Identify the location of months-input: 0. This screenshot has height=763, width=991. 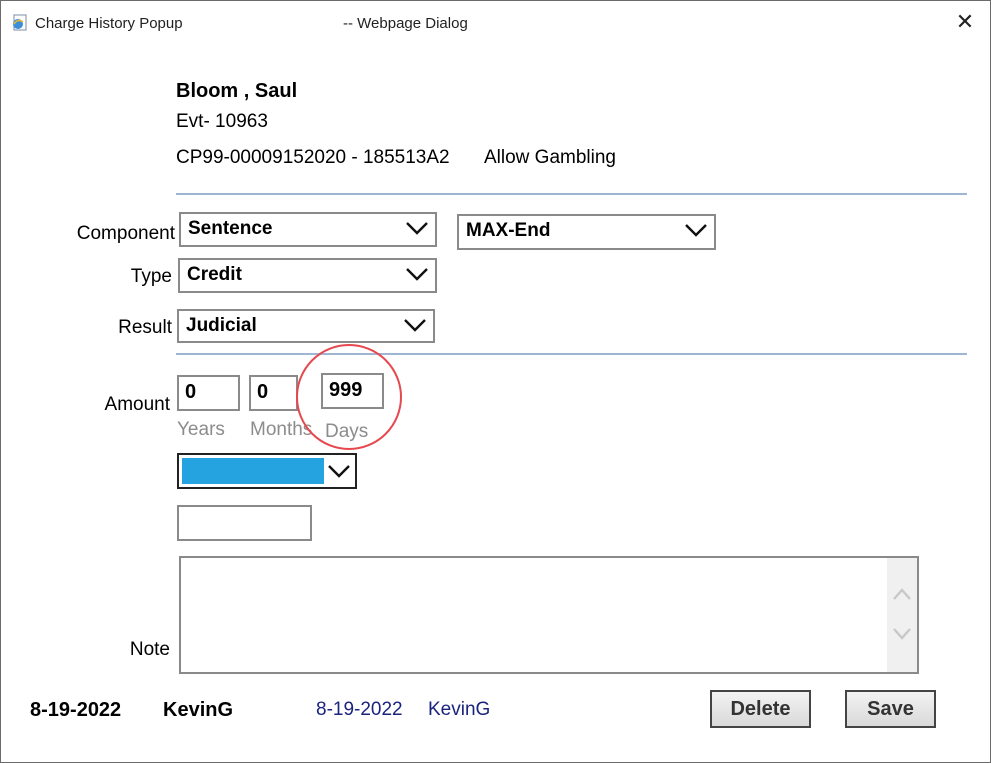
(273, 393).